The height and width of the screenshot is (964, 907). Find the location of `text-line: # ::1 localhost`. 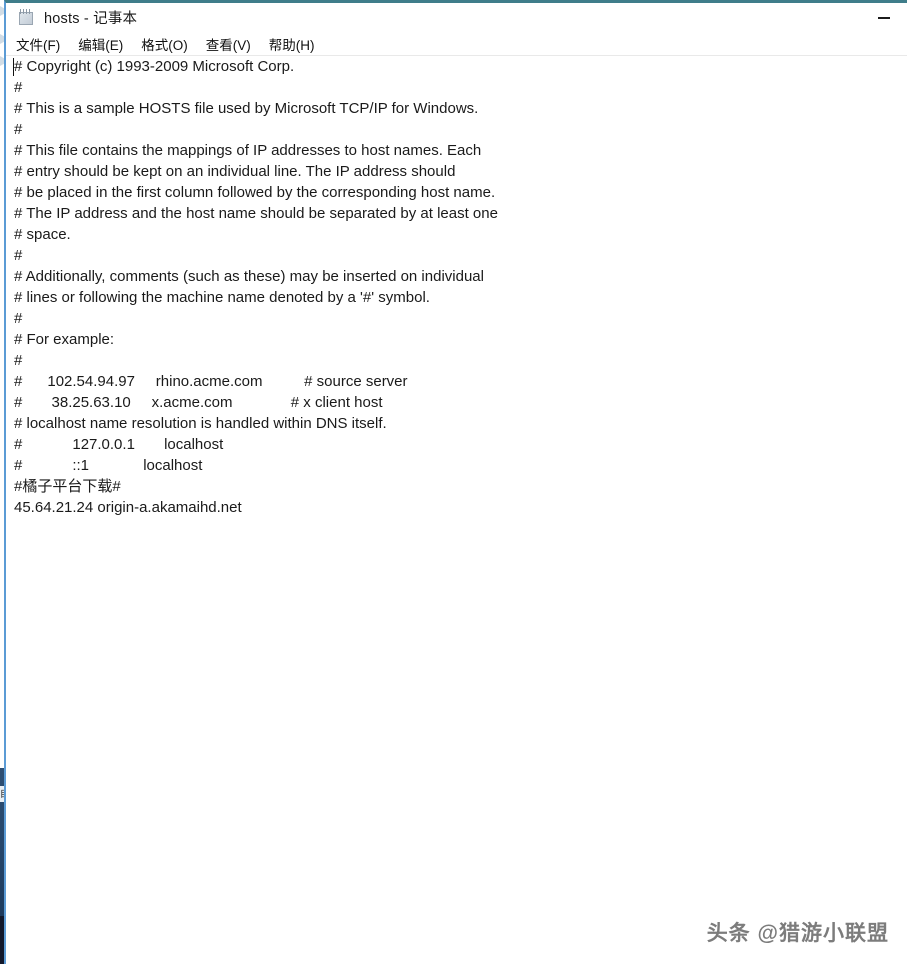

text-line: # ::1 localhost is located at coordinates (108, 465).